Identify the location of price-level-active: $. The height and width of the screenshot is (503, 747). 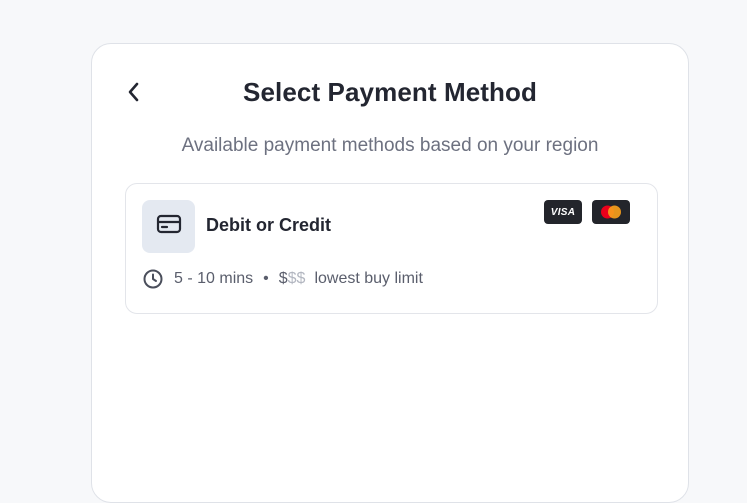
(283, 278).